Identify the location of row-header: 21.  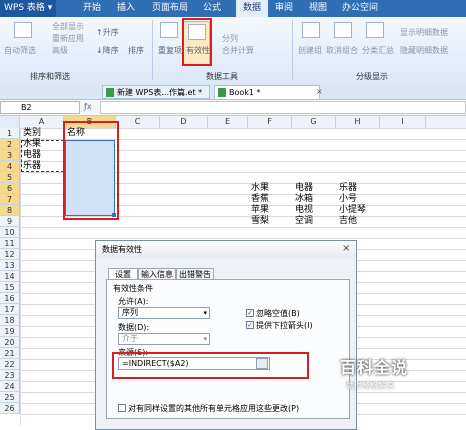
(10, 353).